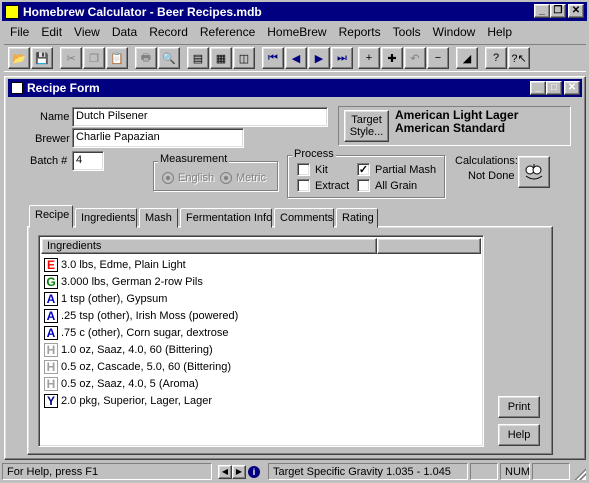  Describe the element at coordinates (576, 11) in the screenshot. I see `close-button: ✕` at that location.